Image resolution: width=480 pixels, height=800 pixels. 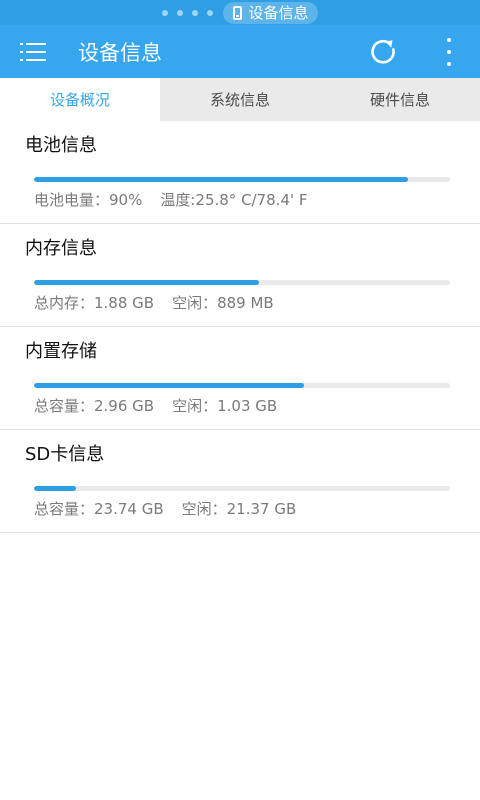 What do you see at coordinates (65, 454) in the screenshot?
I see `card-title: SD卡信息` at bounding box center [65, 454].